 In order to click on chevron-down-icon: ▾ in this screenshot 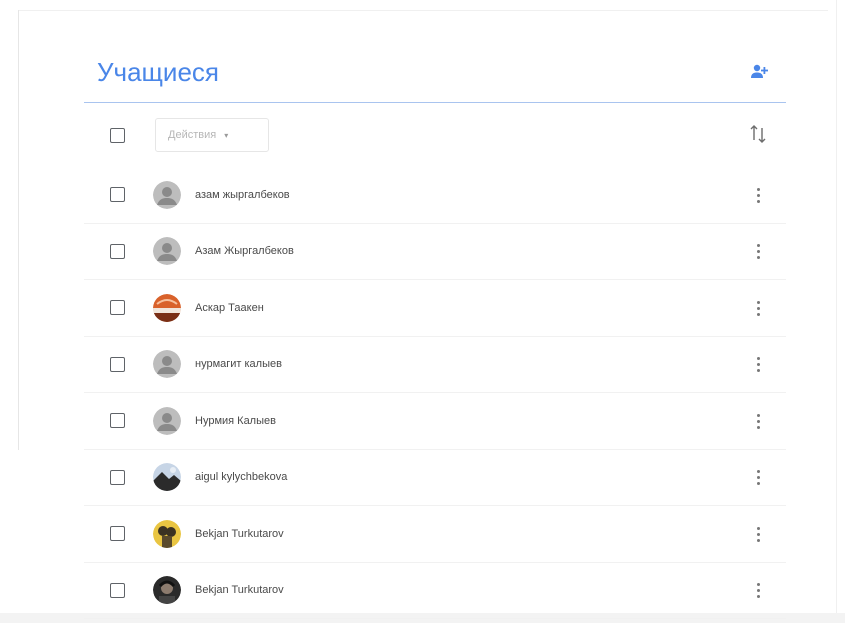, I will do `click(226, 135)`.